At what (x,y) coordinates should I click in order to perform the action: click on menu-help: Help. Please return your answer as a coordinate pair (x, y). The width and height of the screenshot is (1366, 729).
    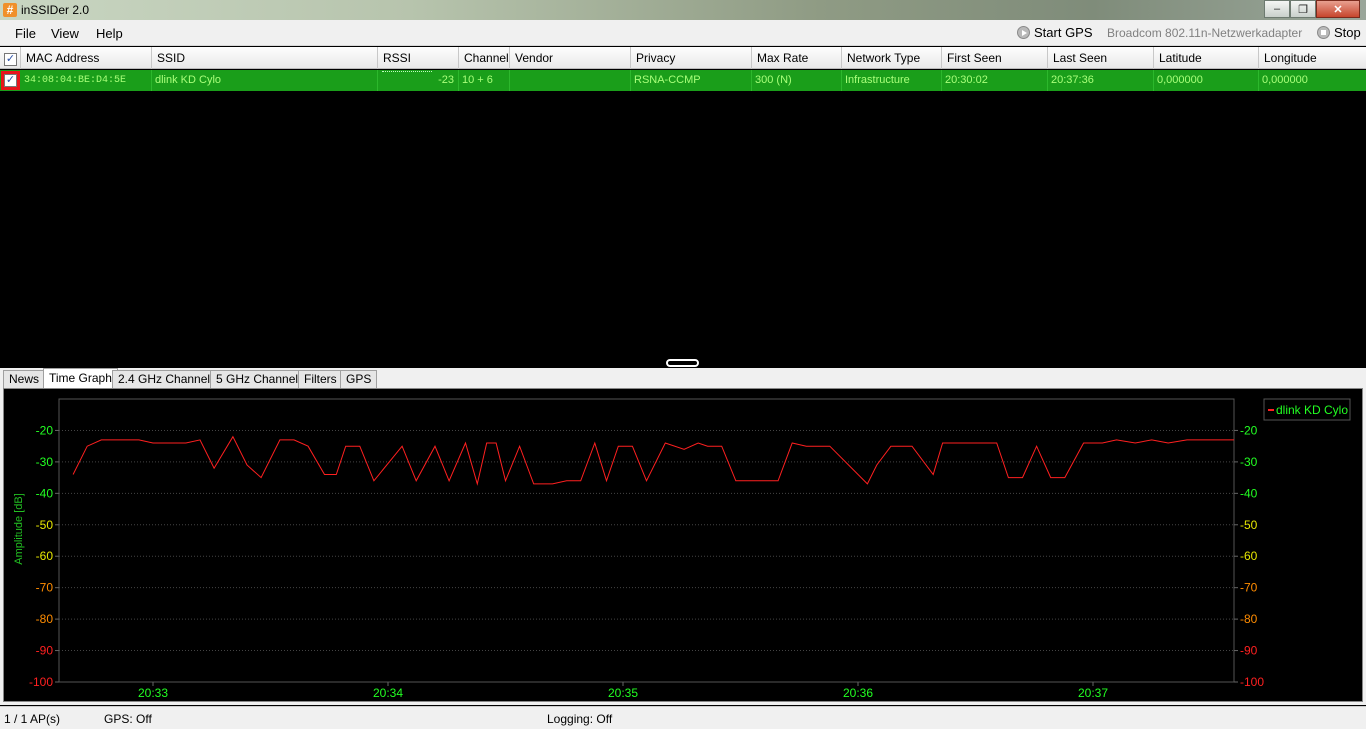
    Looking at the image, I should click on (109, 33).